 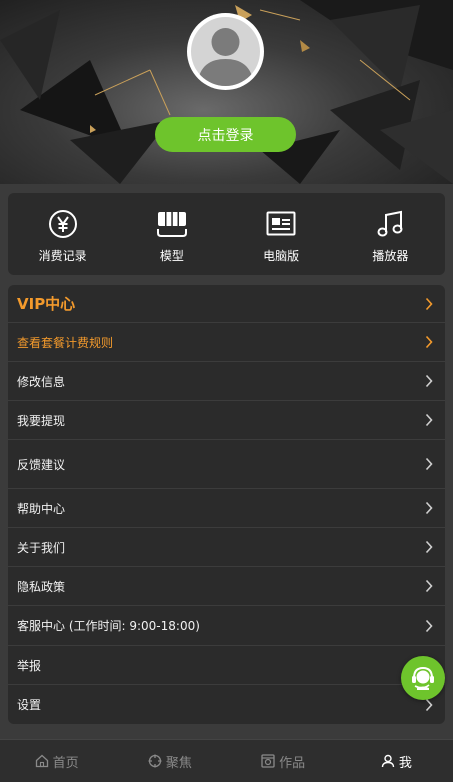 What do you see at coordinates (29, 705) in the screenshot?
I see `menu-item-label: 设置` at bounding box center [29, 705].